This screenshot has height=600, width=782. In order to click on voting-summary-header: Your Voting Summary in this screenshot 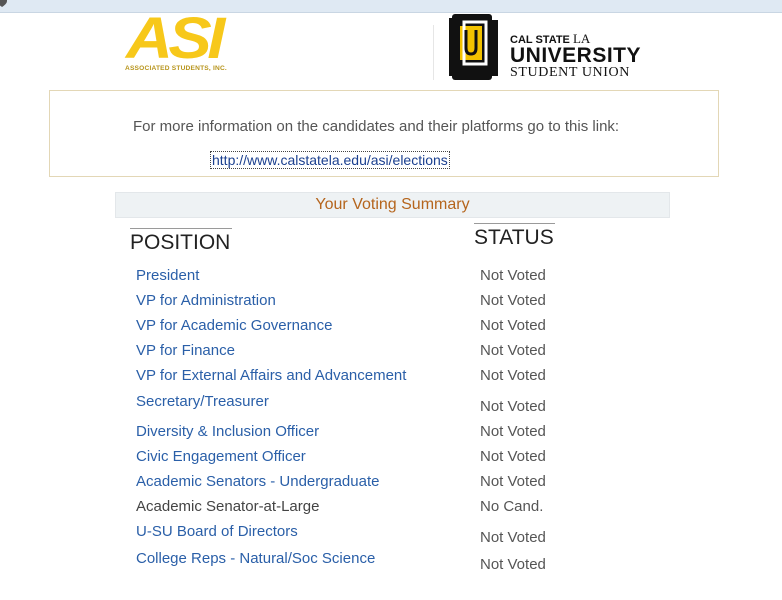, I will do `click(392, 205)`.